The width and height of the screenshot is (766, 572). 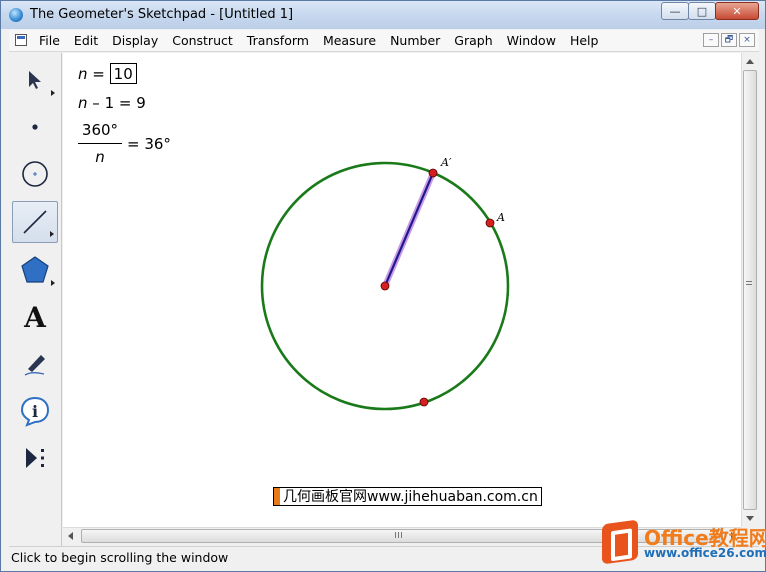 I want to click on menu-help: Help, so click(x=584, y=40).